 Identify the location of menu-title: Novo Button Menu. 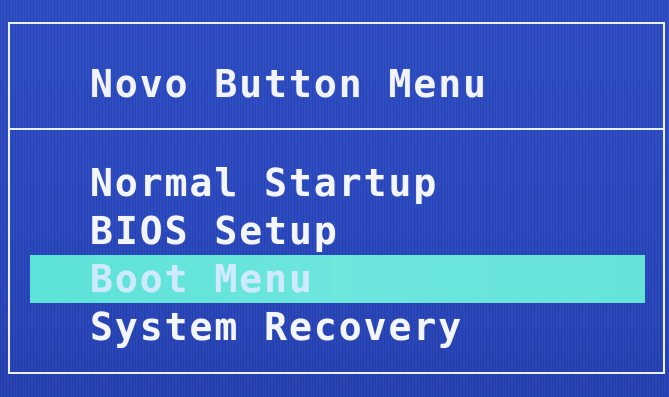
(289, 84).